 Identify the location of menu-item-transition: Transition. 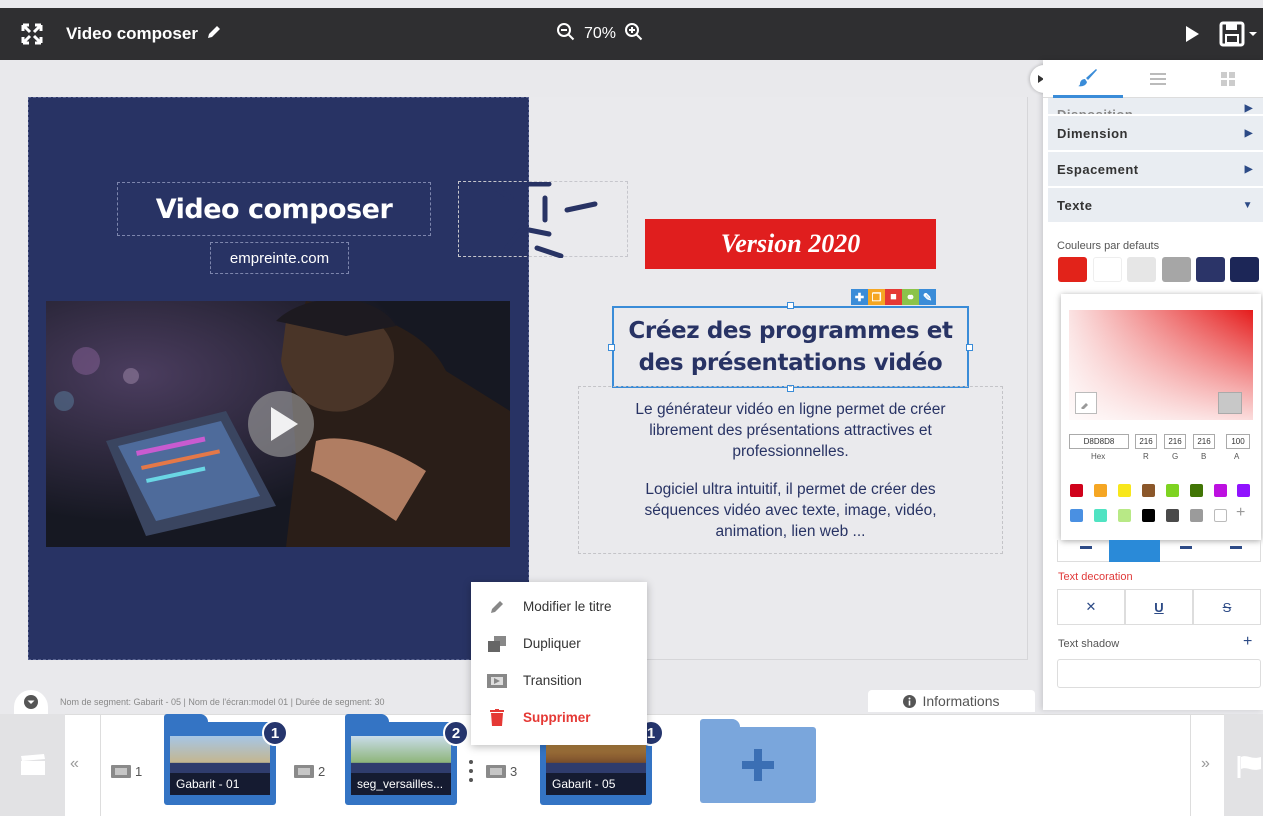
(559, 680).